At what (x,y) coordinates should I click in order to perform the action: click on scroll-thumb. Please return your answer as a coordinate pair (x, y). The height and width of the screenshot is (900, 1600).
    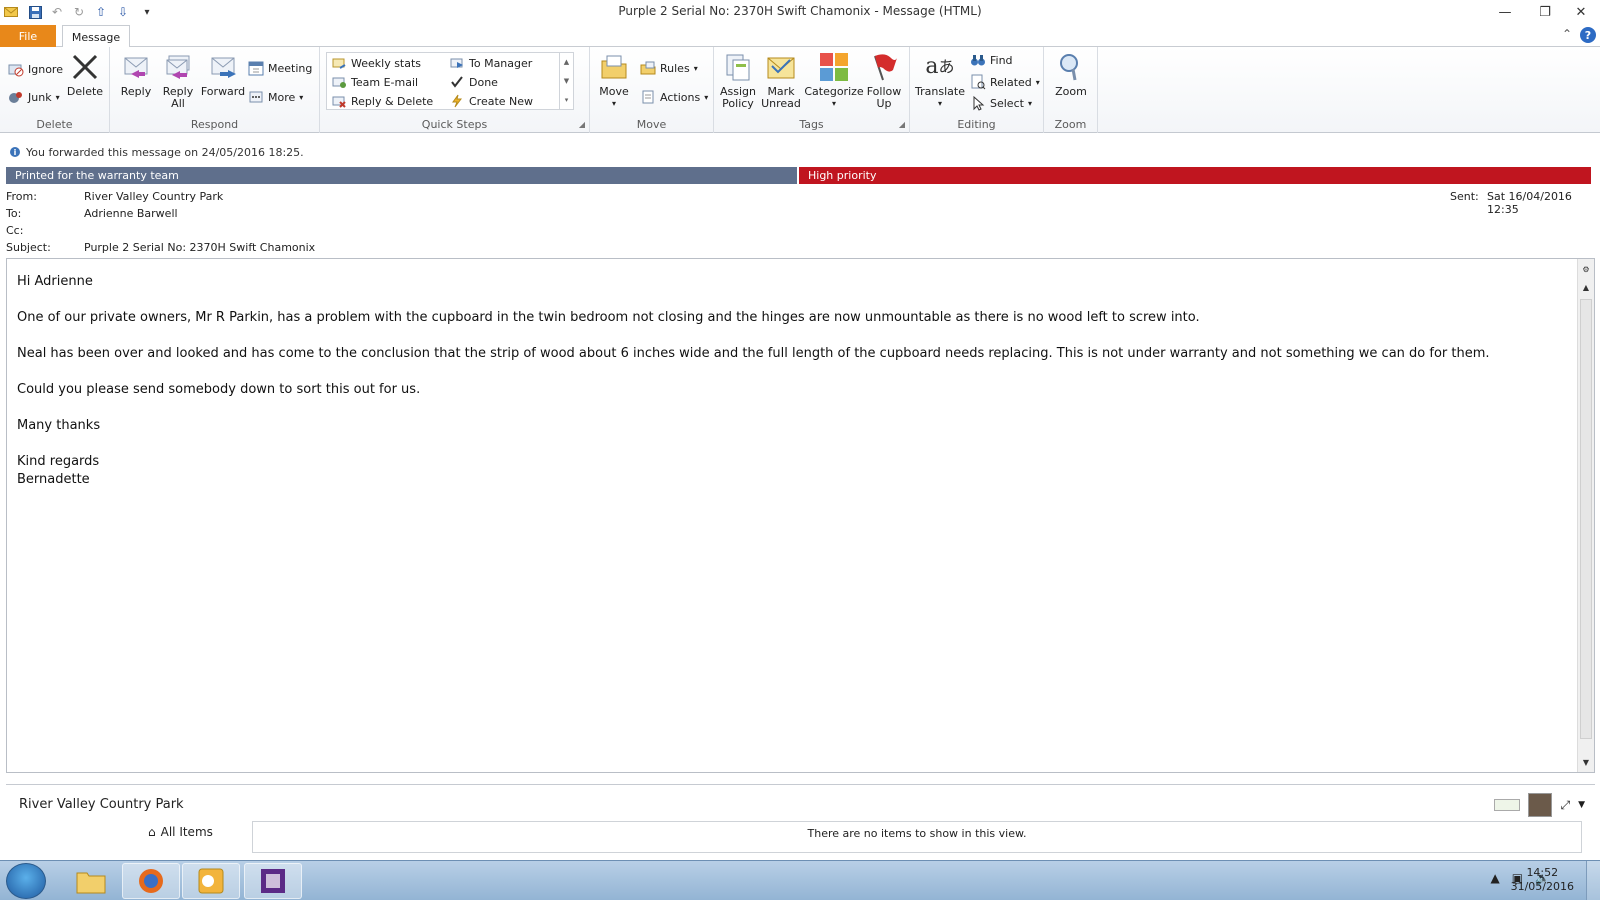
    Looking at the image, I should click on (1586, 519).